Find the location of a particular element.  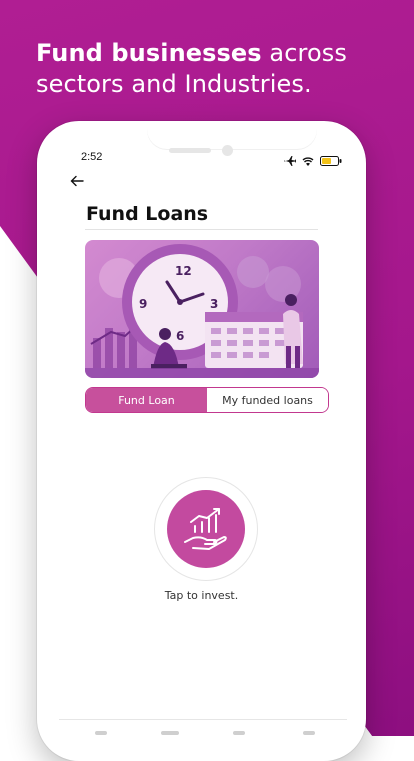

tab-my-funded-loans: My funded loans is located at coordinates (267, 400).